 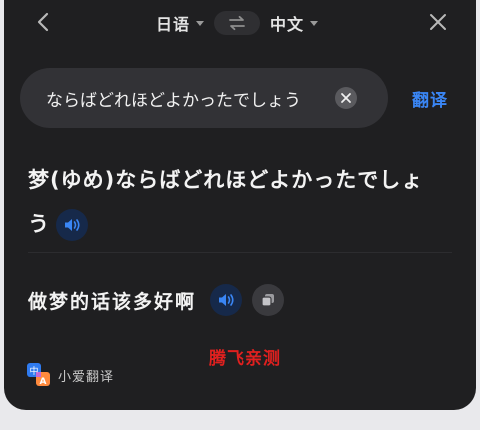 I want to click on translate-button: 翻译, so click(x=430, y=98).